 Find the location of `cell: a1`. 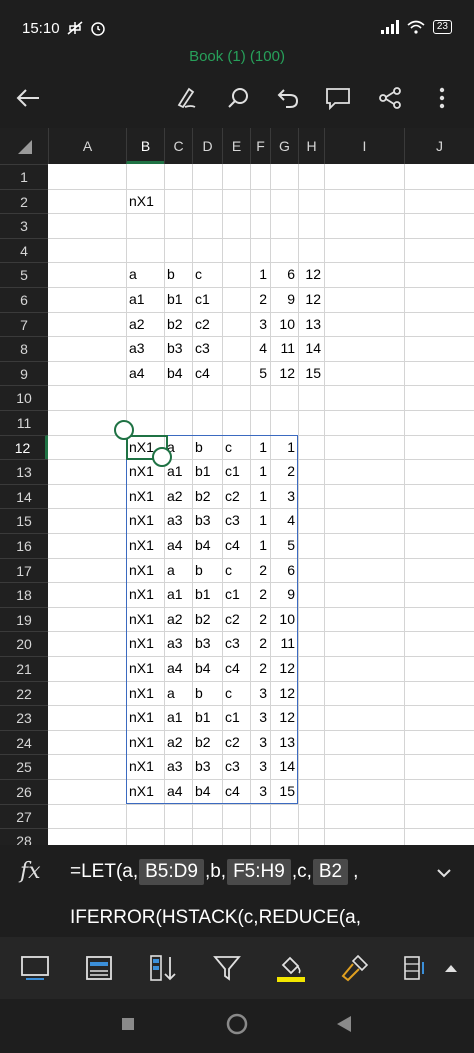

cell: a1 is located at coordinates (145, 299).